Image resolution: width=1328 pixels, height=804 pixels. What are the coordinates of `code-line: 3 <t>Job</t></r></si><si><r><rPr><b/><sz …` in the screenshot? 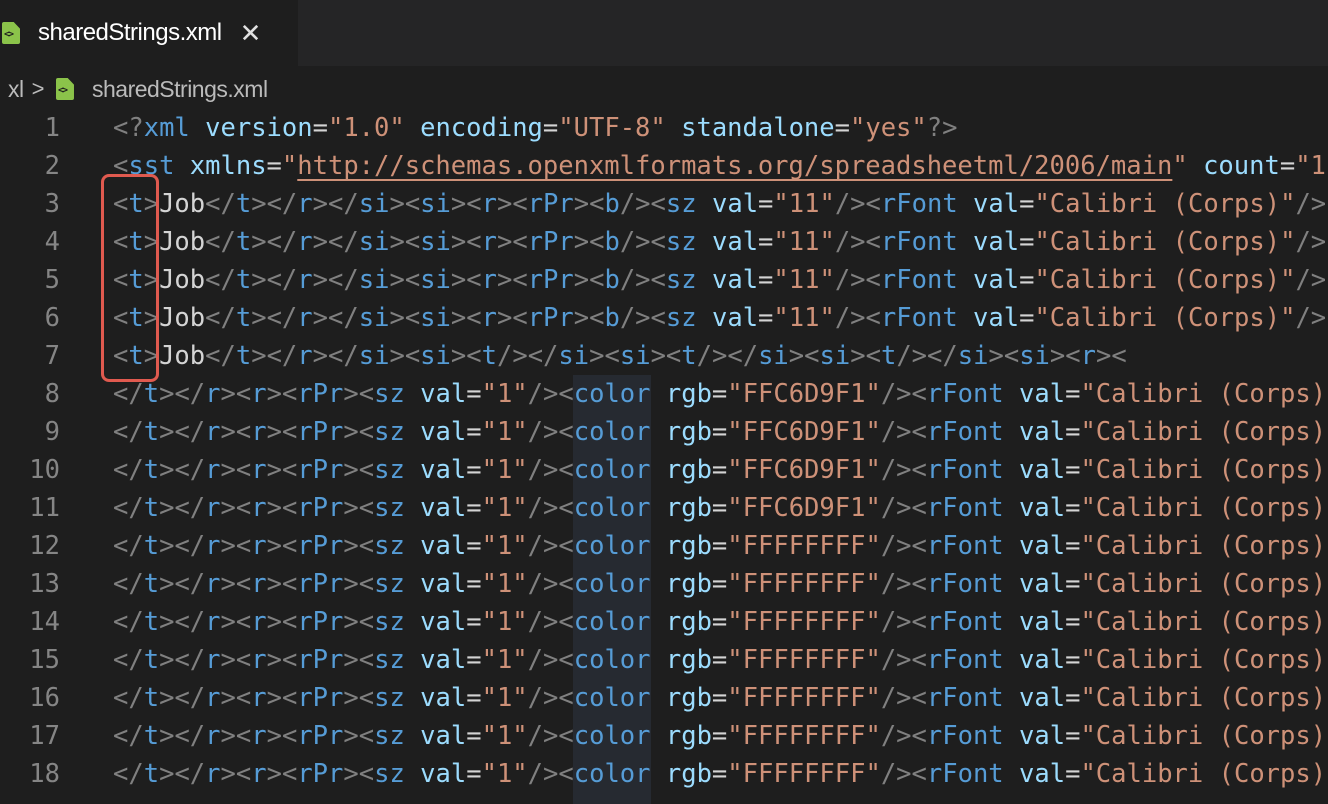 It's located at (664, 204).